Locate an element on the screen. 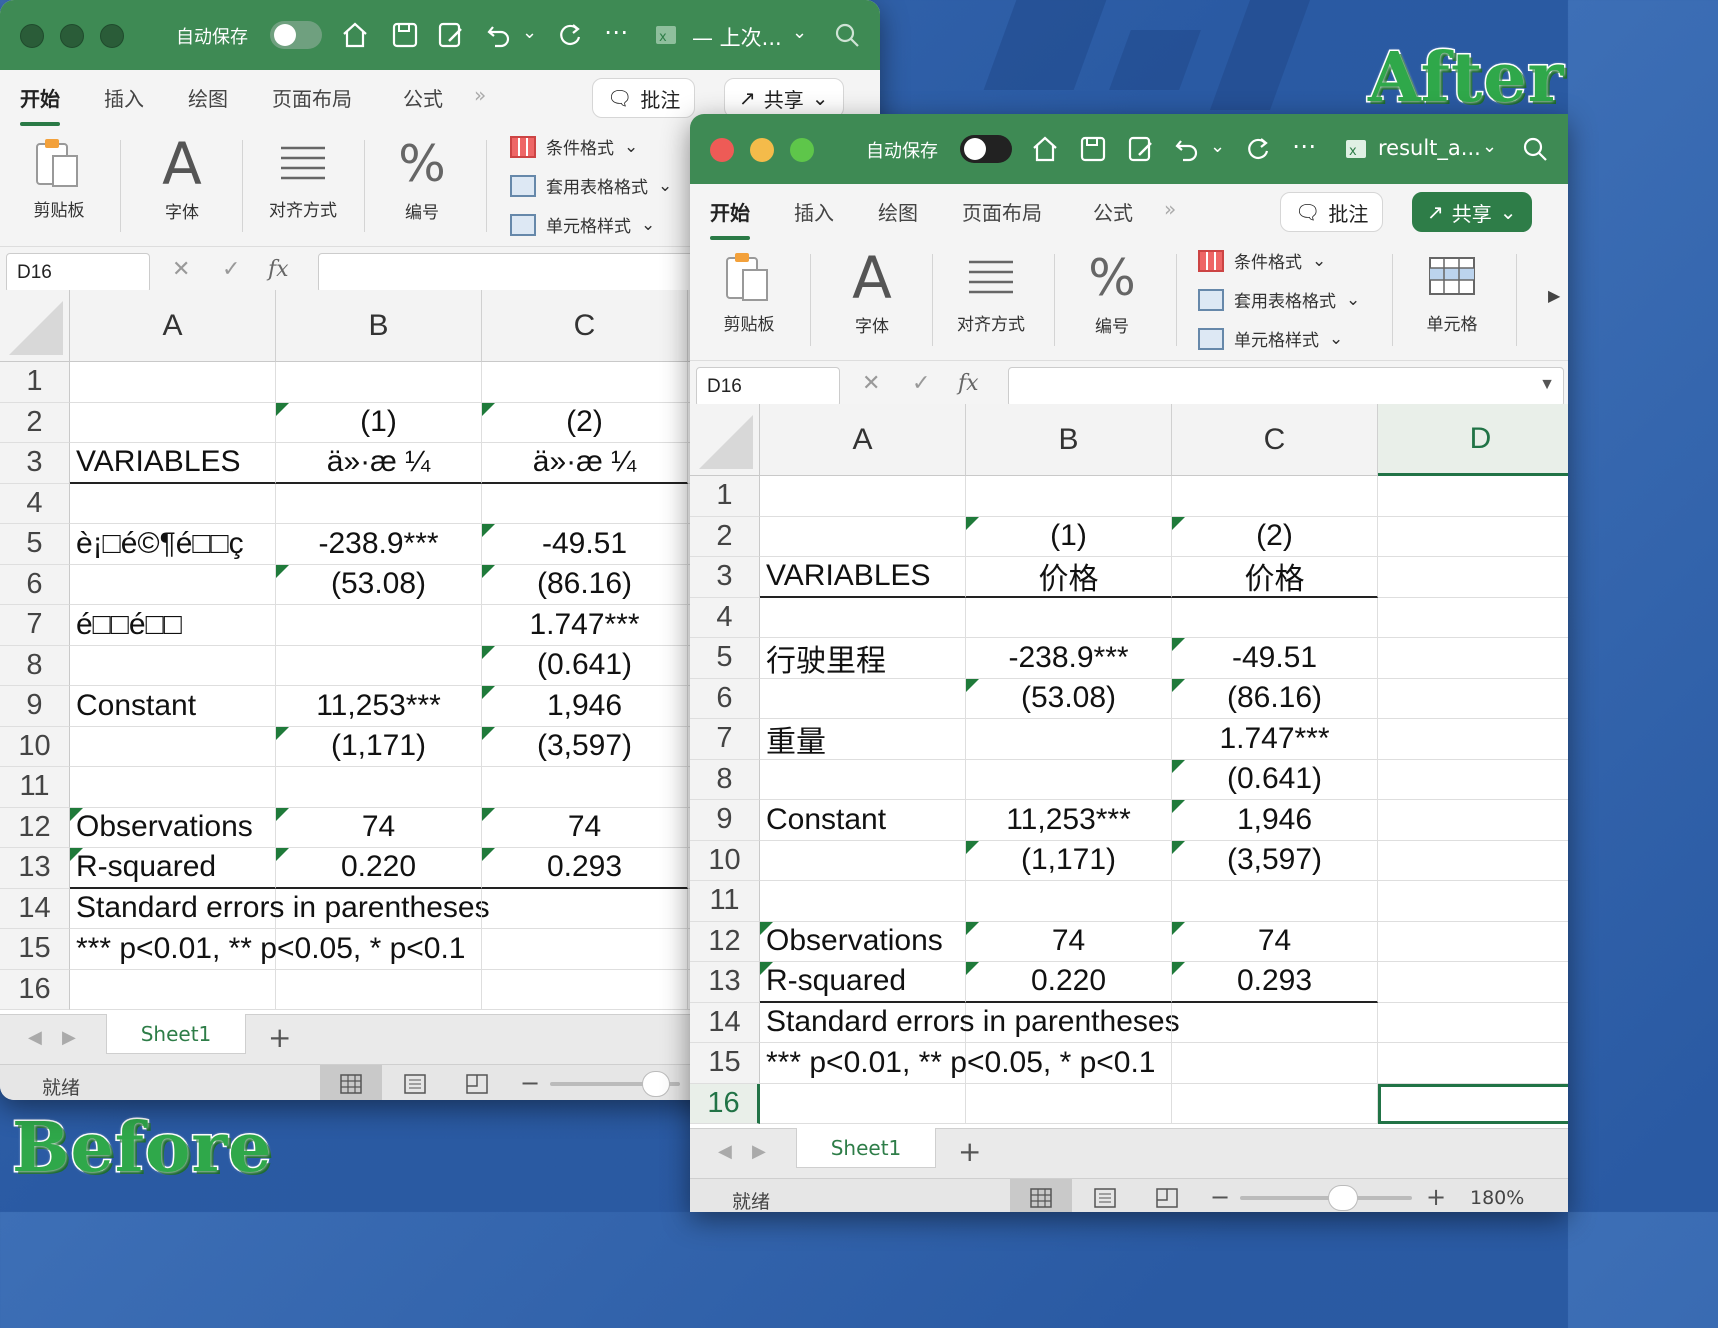 This screenshot has width=1718, height=1328. column-header-c: C is located at coordinates (1275, 440).